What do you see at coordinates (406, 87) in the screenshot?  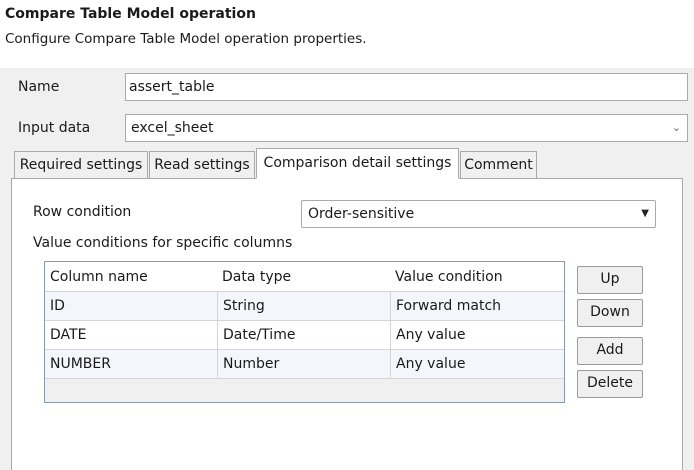 I see `name-input: assert_table` at bounding box center [406, 87].